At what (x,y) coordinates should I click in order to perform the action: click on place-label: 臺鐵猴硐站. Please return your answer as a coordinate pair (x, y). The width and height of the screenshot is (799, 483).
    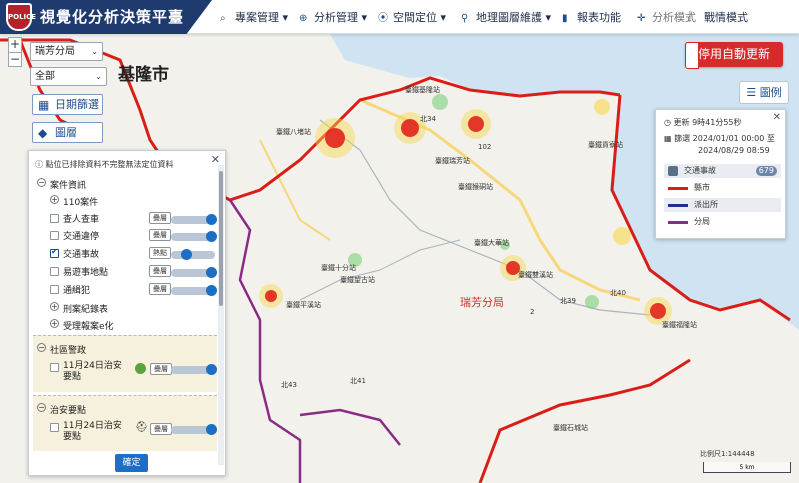
    Looking at the image, I should click on (475, 187).